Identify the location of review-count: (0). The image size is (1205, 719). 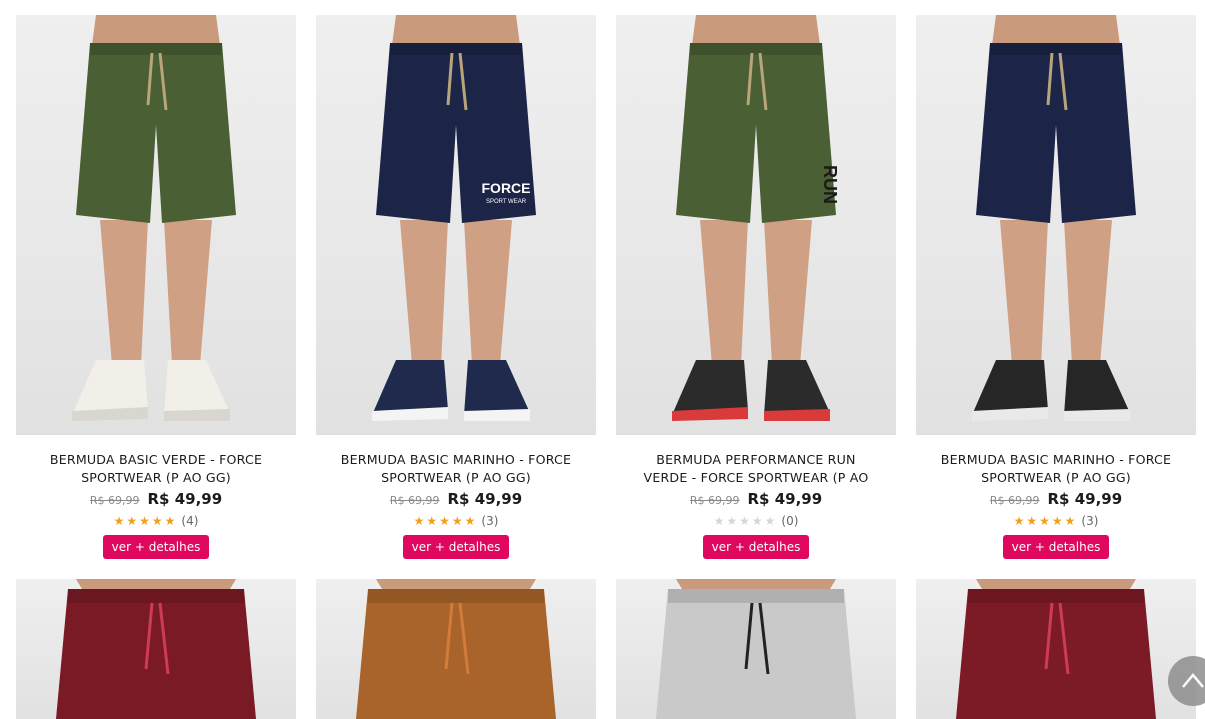
(790, 521).